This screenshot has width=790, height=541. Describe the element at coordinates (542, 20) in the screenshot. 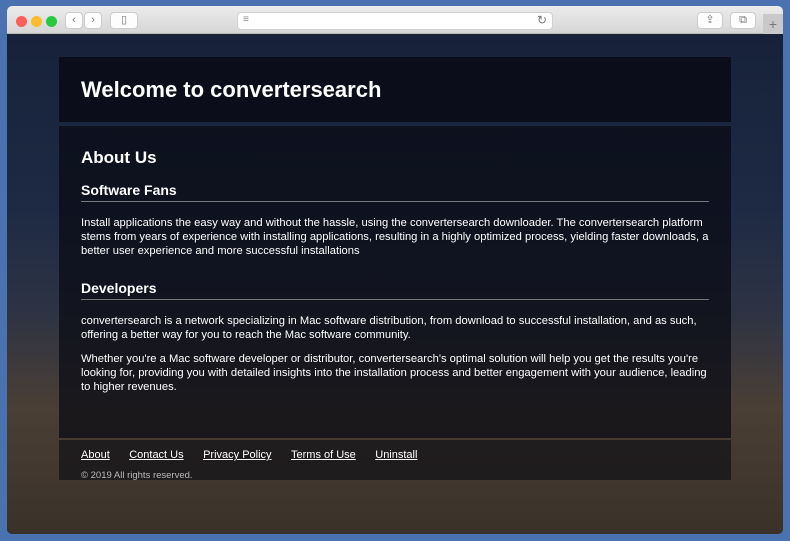

I see `reload-icon: ↻` at that location.